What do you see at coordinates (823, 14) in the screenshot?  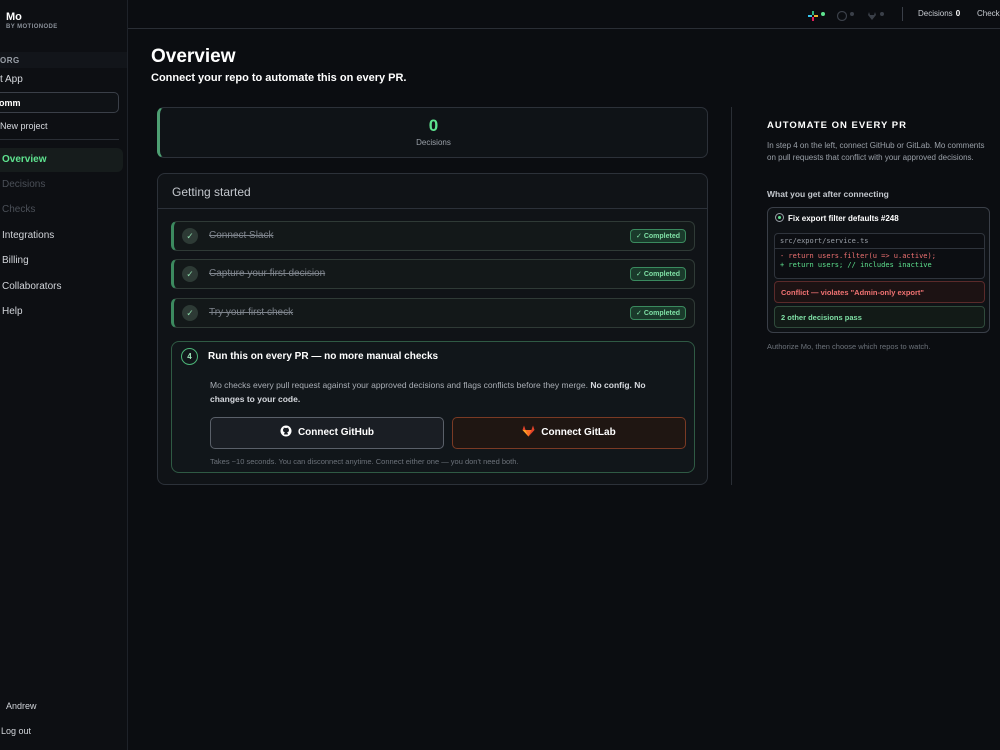 I see `slack-status-dot` at bounding box center [823, 14].